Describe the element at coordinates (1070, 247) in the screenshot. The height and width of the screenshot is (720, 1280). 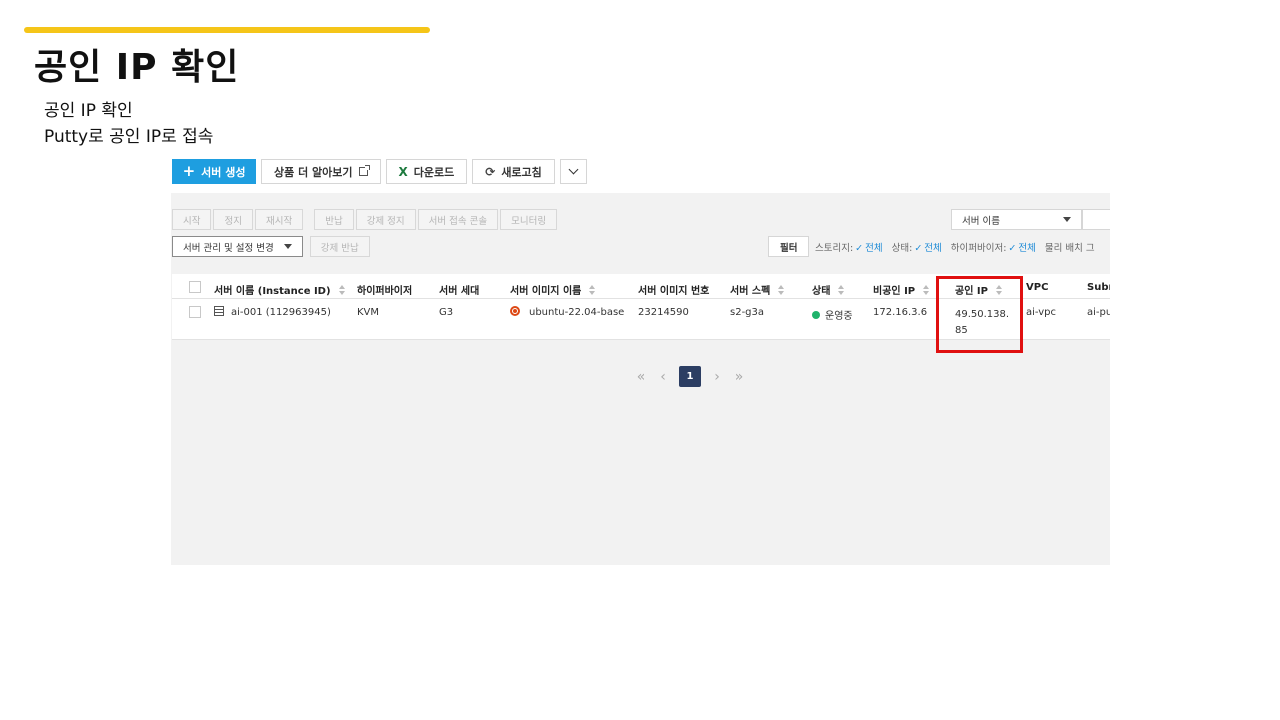
I see `filter-physical-placement: 물리 배치 그` at that location.